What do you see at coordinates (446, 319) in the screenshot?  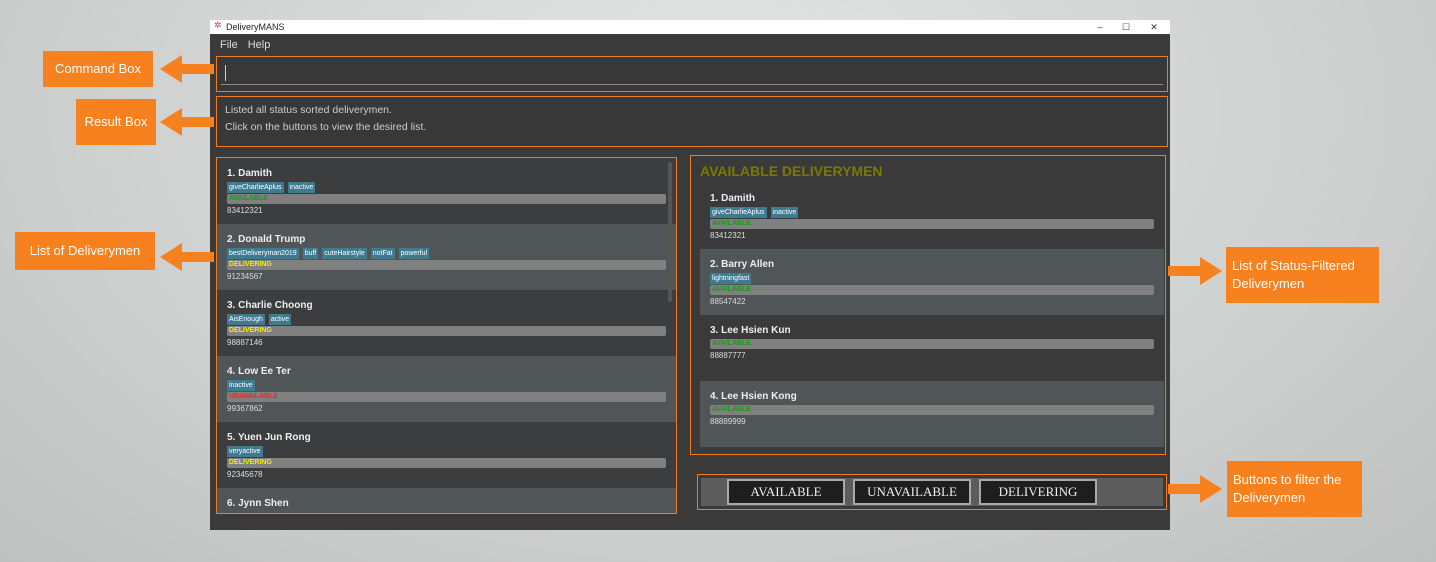 I see `tag-list: AisEnough active` at bounding box center [446, 319].